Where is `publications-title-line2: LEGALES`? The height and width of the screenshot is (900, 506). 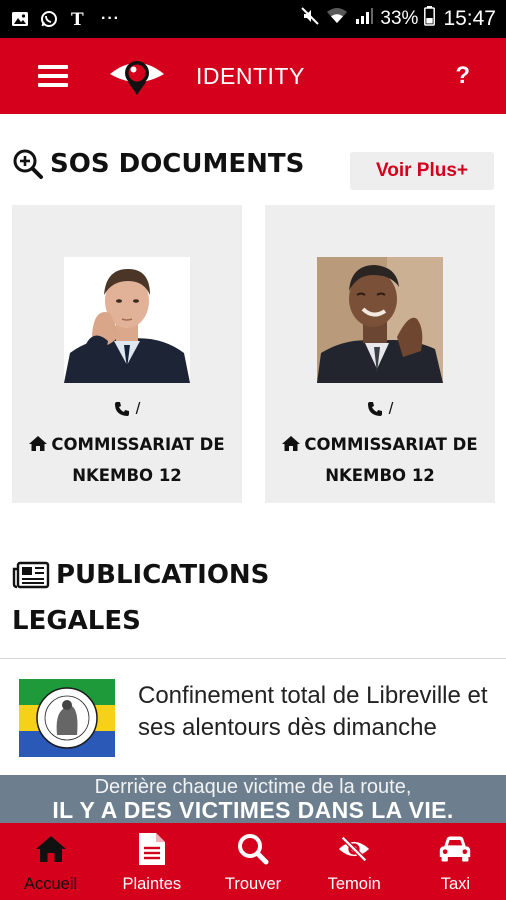
publications-title-line2: LEGALES is located at coordinates (76, 621).